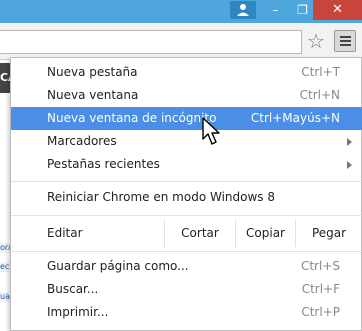  Describe the element at coordinates (93, 95) in the screenshot. I see `menu-item-label: Nueva ventana` at that location.